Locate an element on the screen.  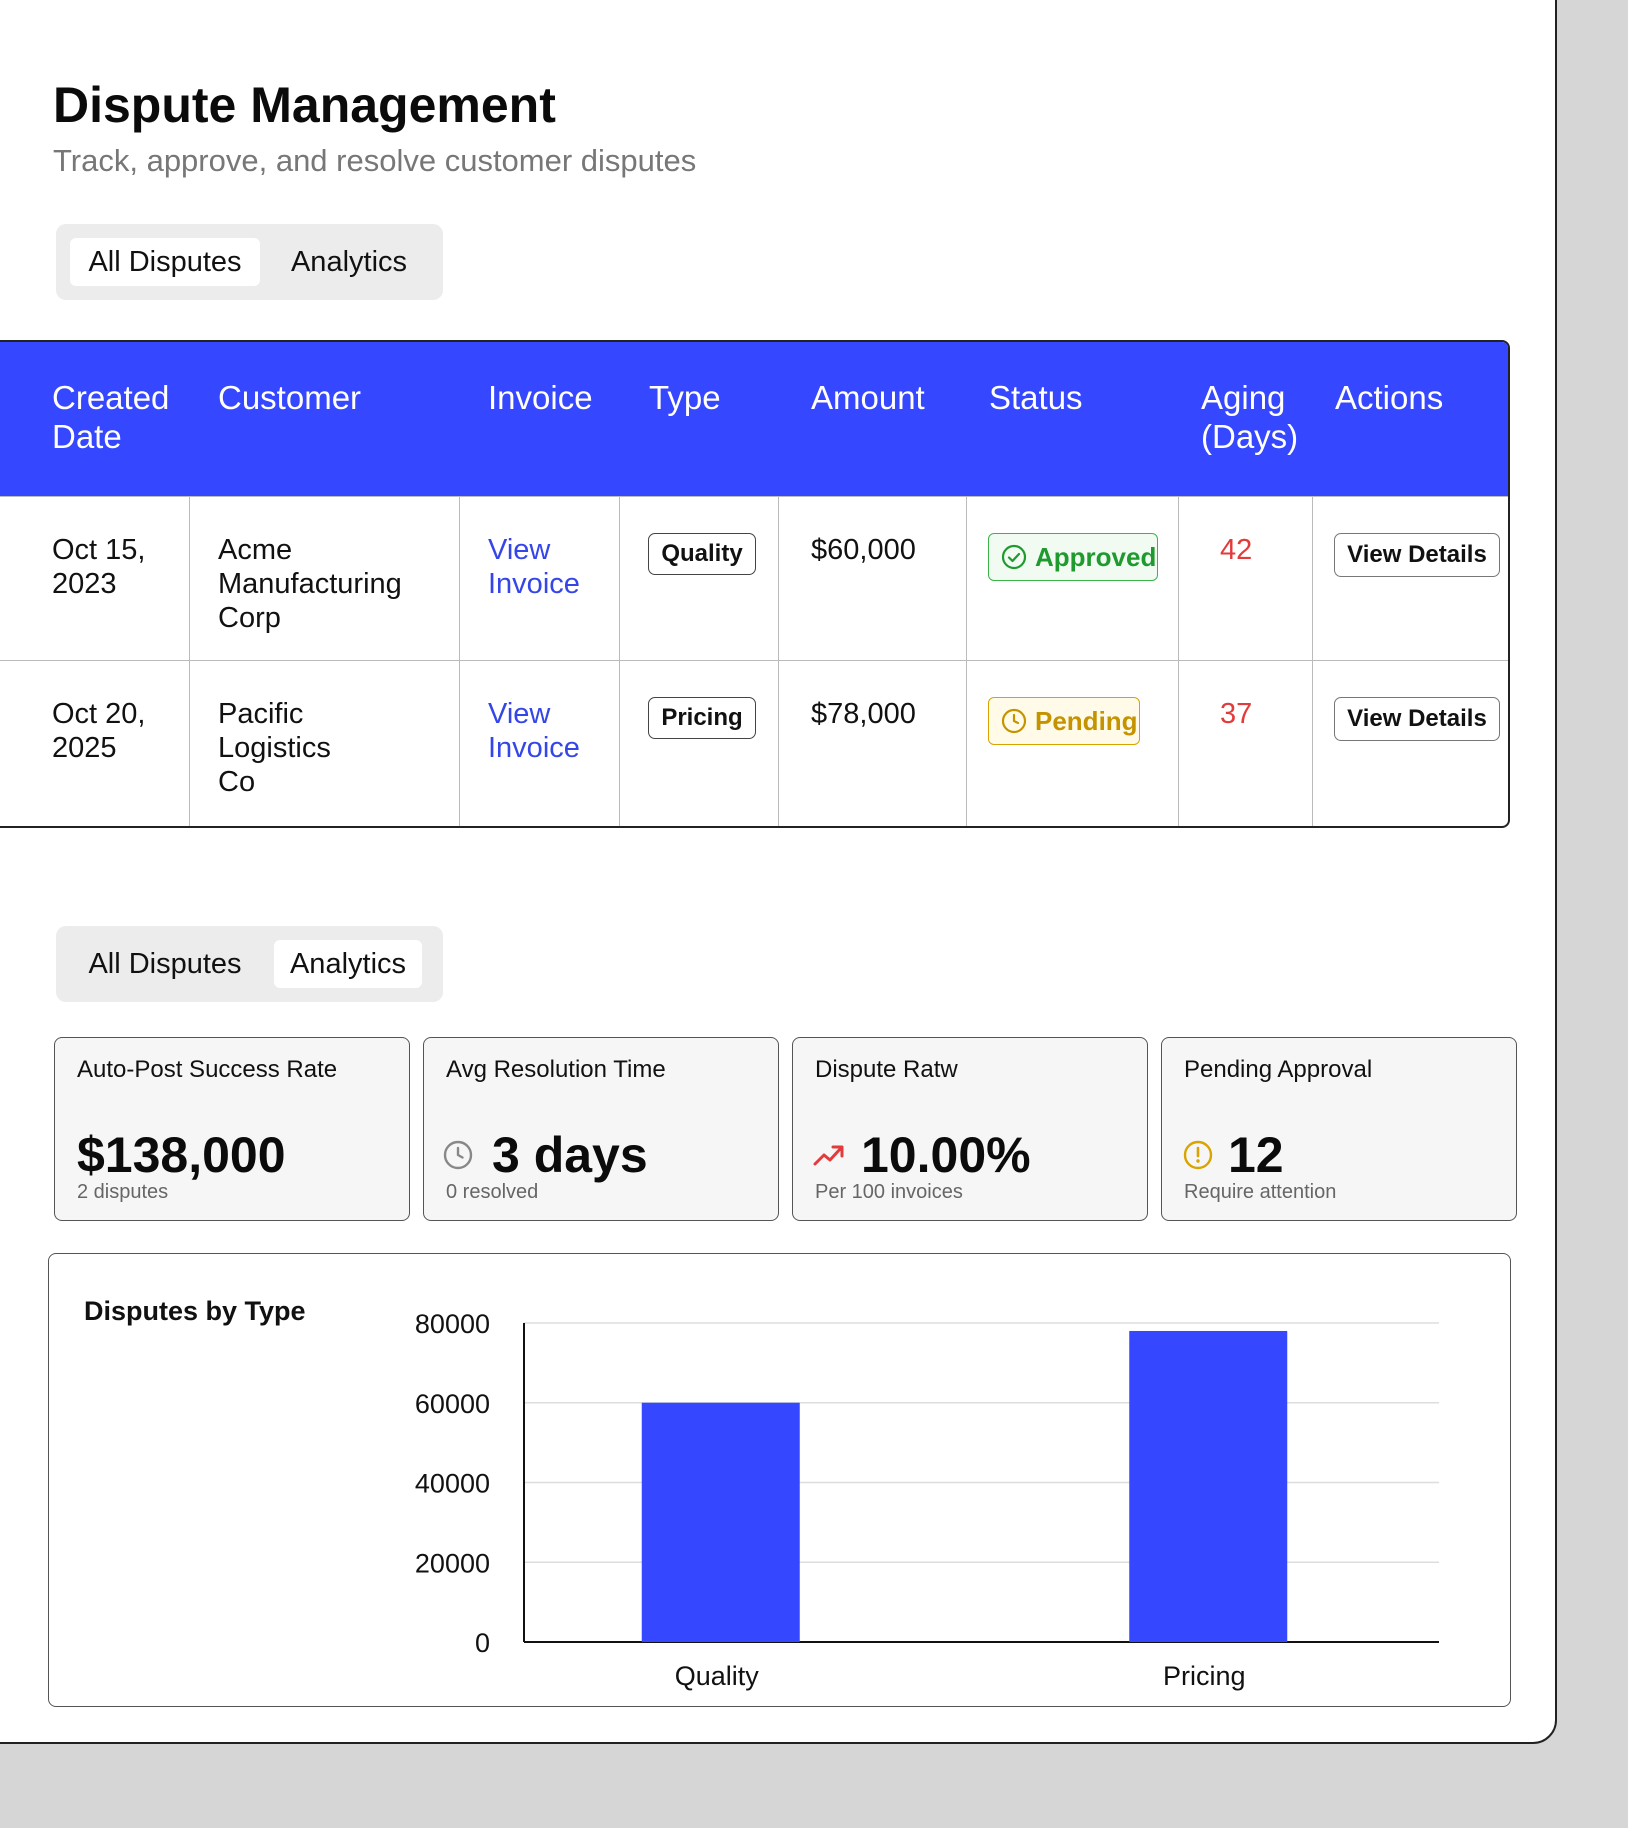
customer-cell: Acme Manufacturing Corp is located at coordinates (310, 584).